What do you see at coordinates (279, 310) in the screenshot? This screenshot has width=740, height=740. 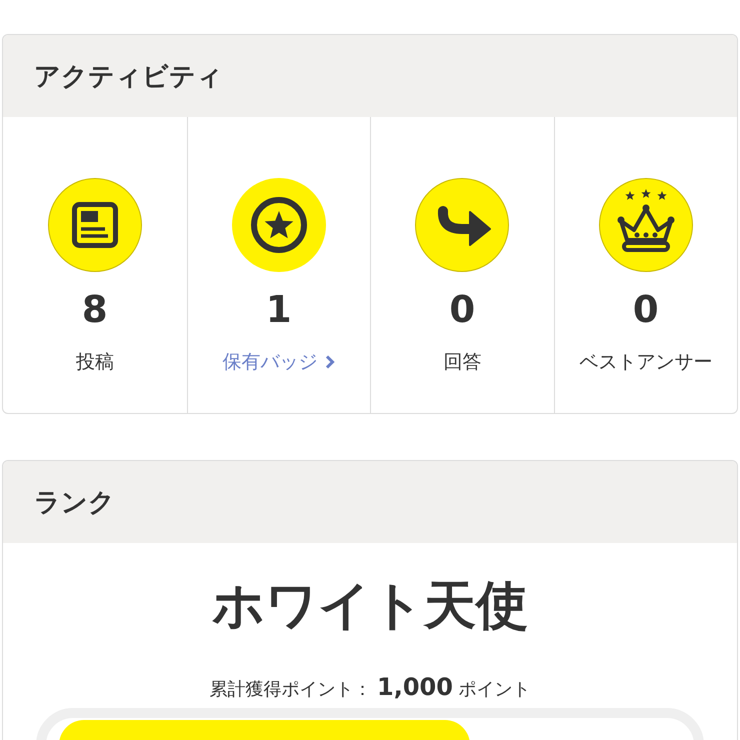 I see `count-value: 1` at bounding box center [279, 310].